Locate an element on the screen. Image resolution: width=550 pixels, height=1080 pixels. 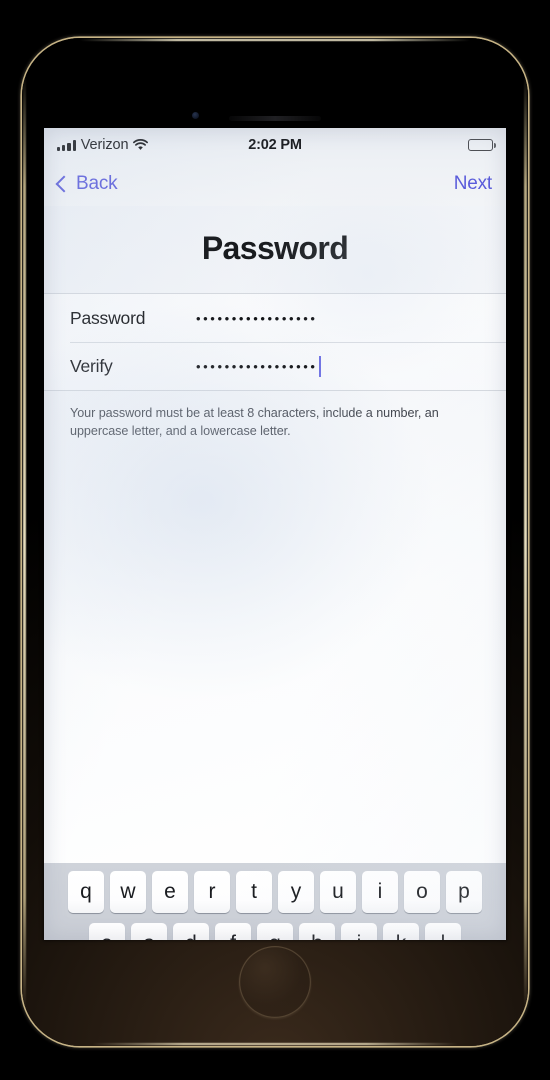
key-t: t is located at coordinates (254, 892).